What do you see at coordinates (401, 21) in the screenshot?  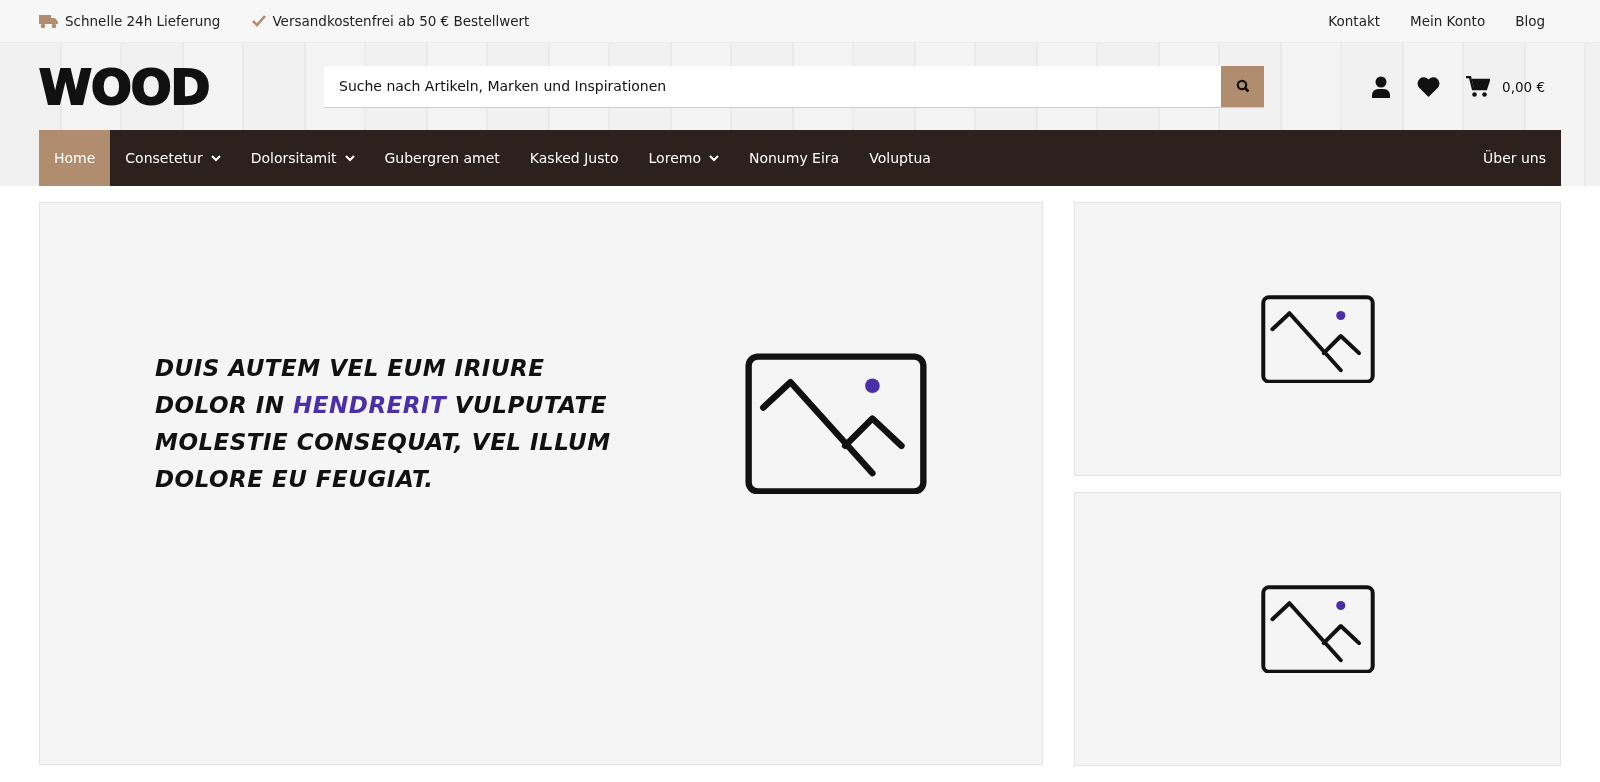 I see `usp-text: Versandkostenfrei ab 50 € Bestellwert` at bounding box center [401, 21].